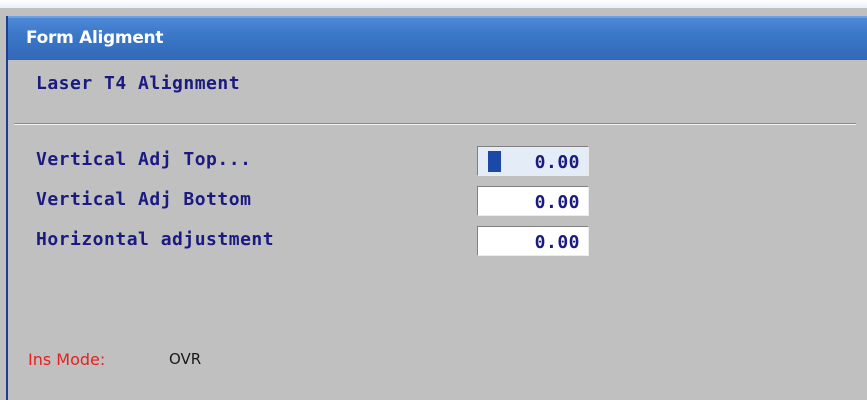 The height and width of the screenshot is (400, 867). I want to click on form-subtitle: Laser T4 Alignment, so click(138, 83).